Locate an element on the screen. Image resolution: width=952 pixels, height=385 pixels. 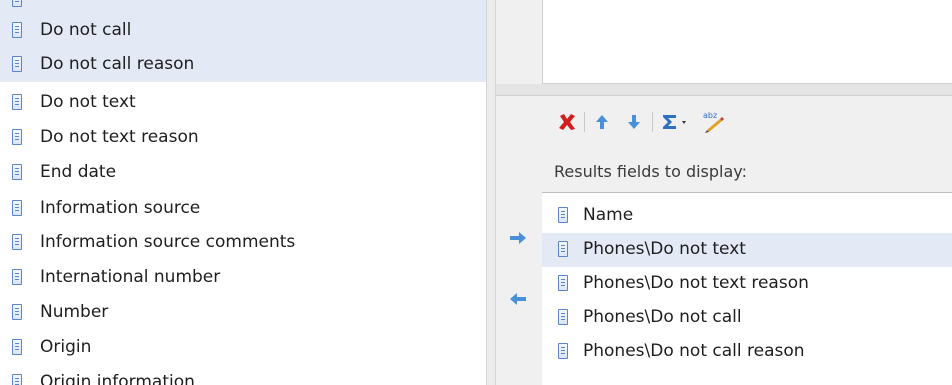
list-item: Do not text is located at coordinates (243, 103).